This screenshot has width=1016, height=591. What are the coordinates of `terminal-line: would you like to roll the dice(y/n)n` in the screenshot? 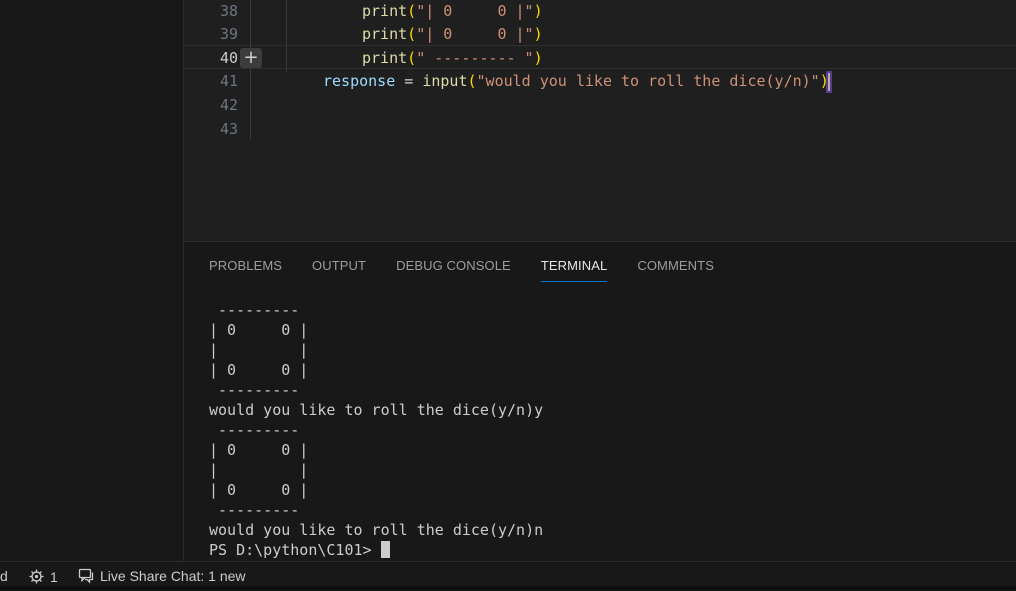 It's located at (376, 530).